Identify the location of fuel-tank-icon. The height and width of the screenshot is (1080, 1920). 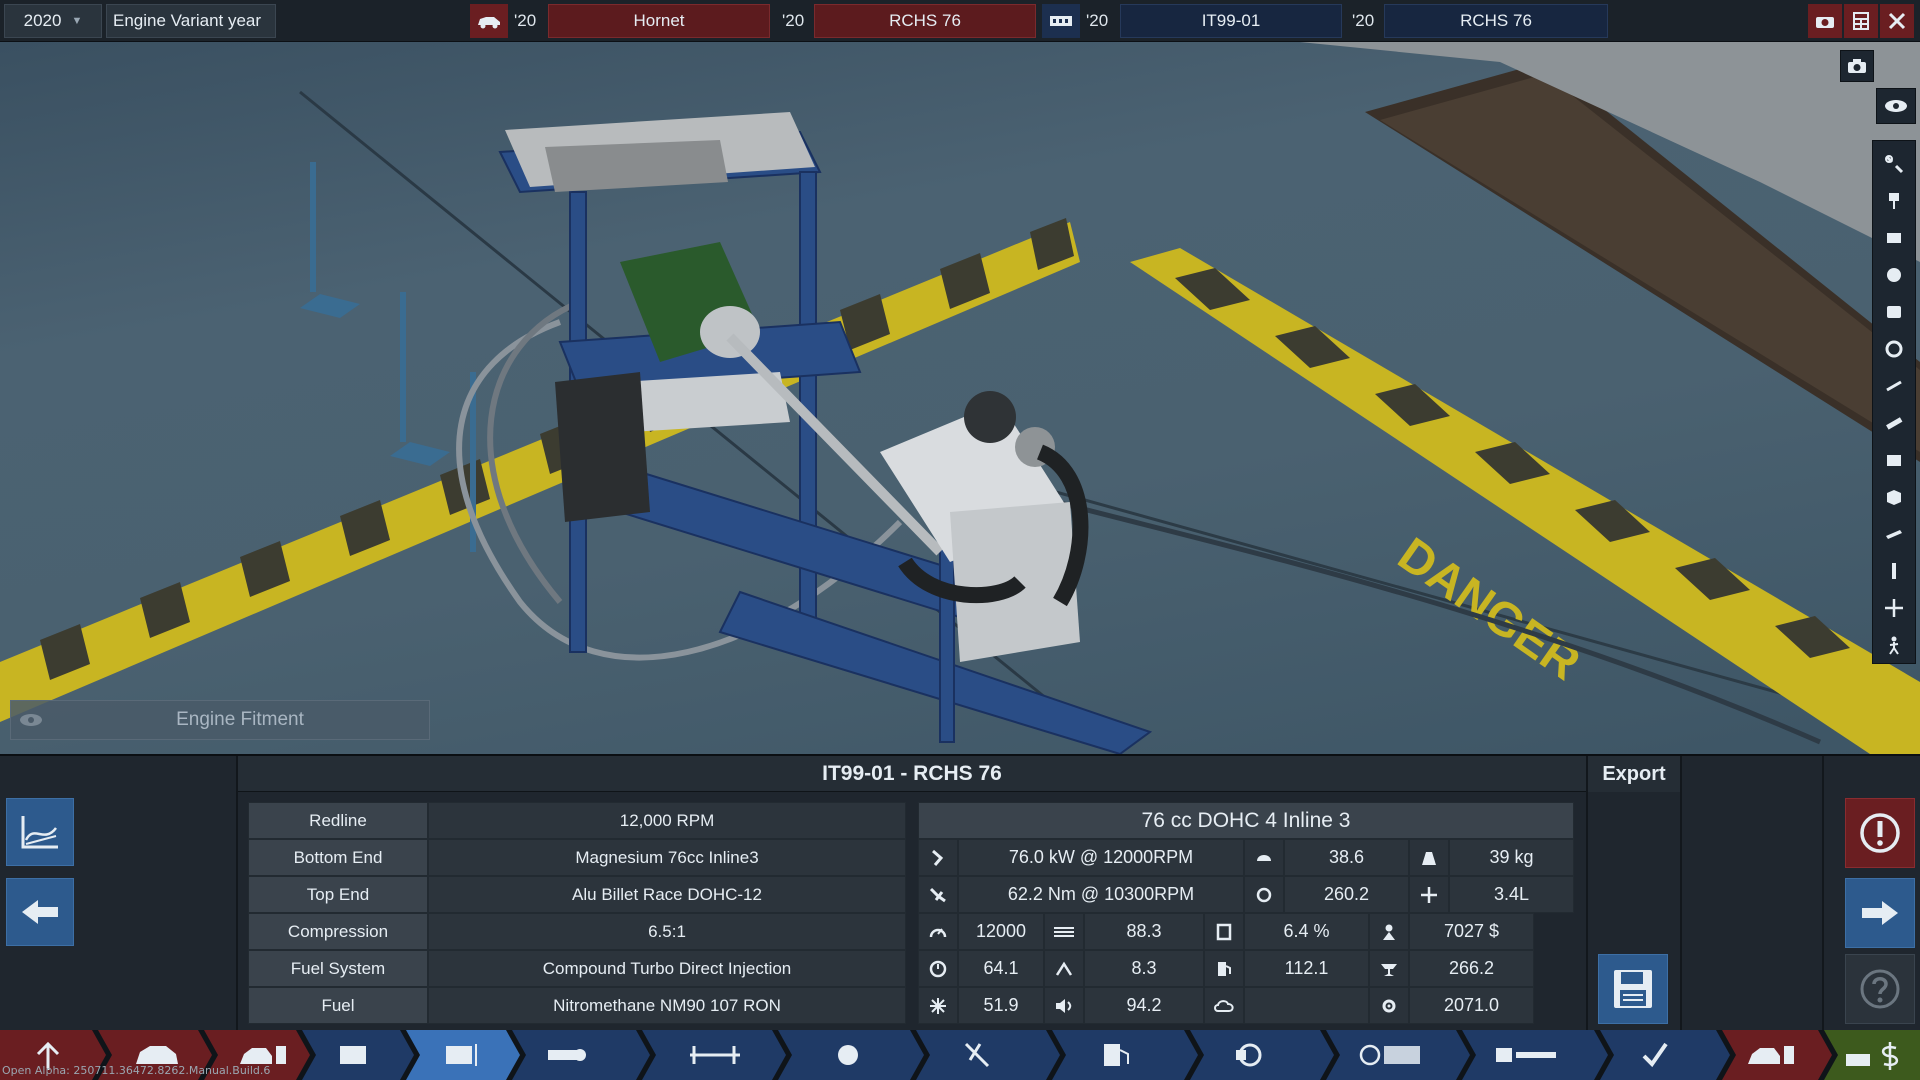
(1224, 931).